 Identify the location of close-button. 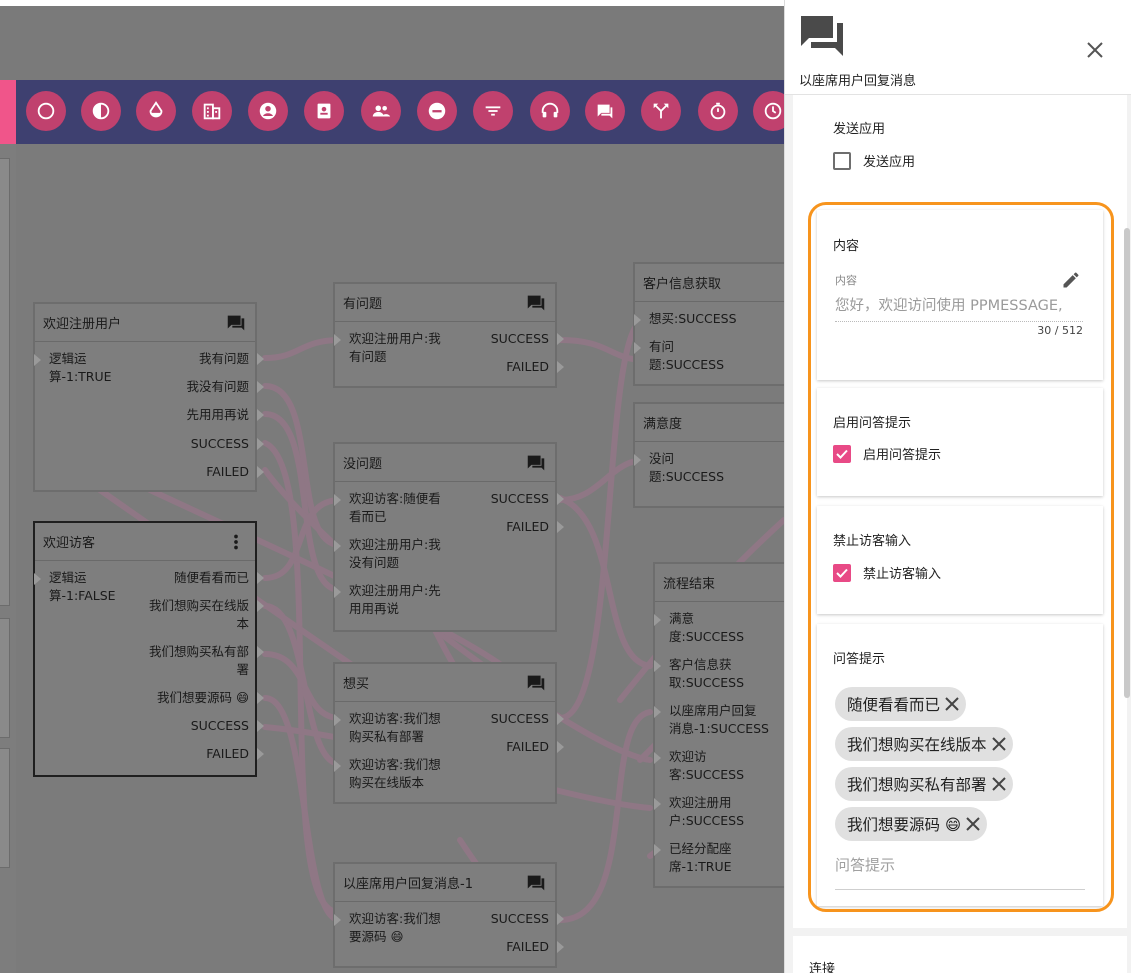
(1095, 50).